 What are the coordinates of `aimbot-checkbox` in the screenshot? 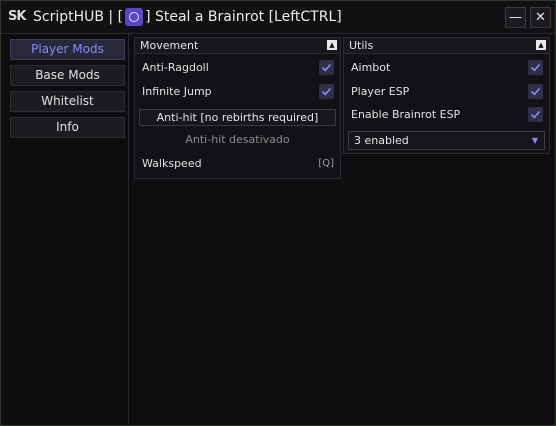 It's located at (535, 67).